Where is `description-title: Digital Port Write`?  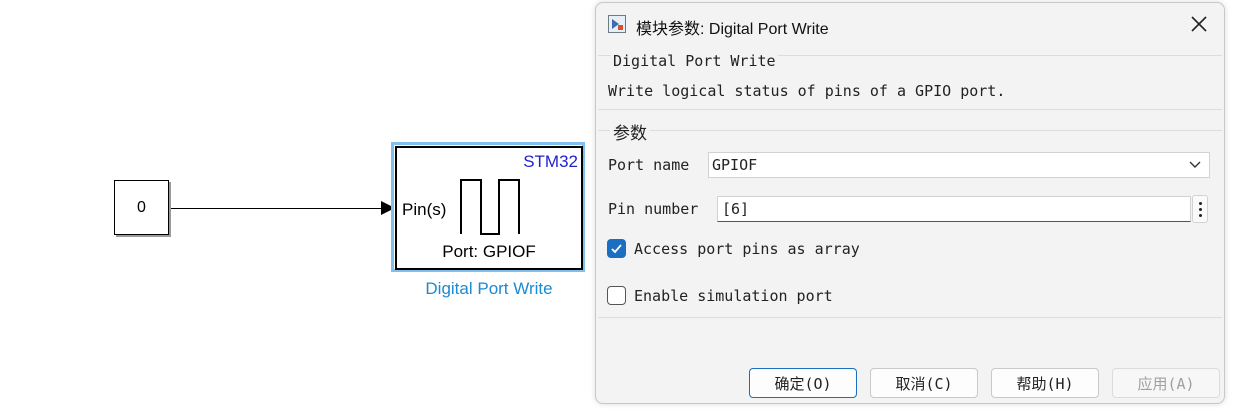 description-title: Digital Port Write is located at coordinates (694, 61).